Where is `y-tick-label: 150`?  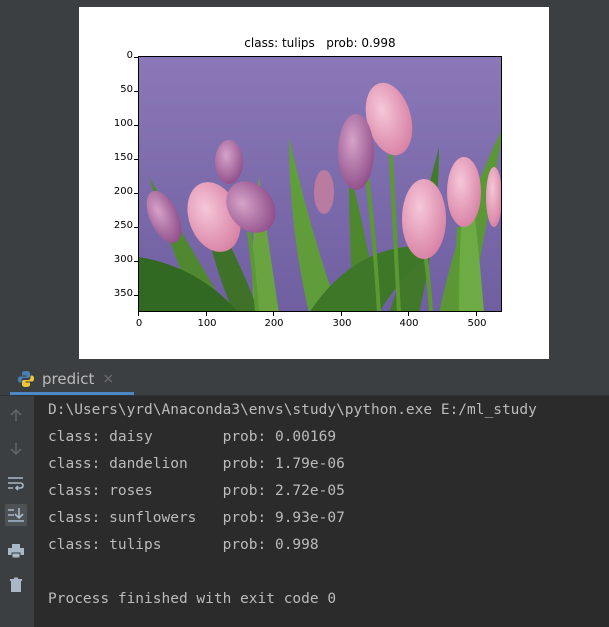
y-tick-label: 150 is located at coordinates (123, 157).